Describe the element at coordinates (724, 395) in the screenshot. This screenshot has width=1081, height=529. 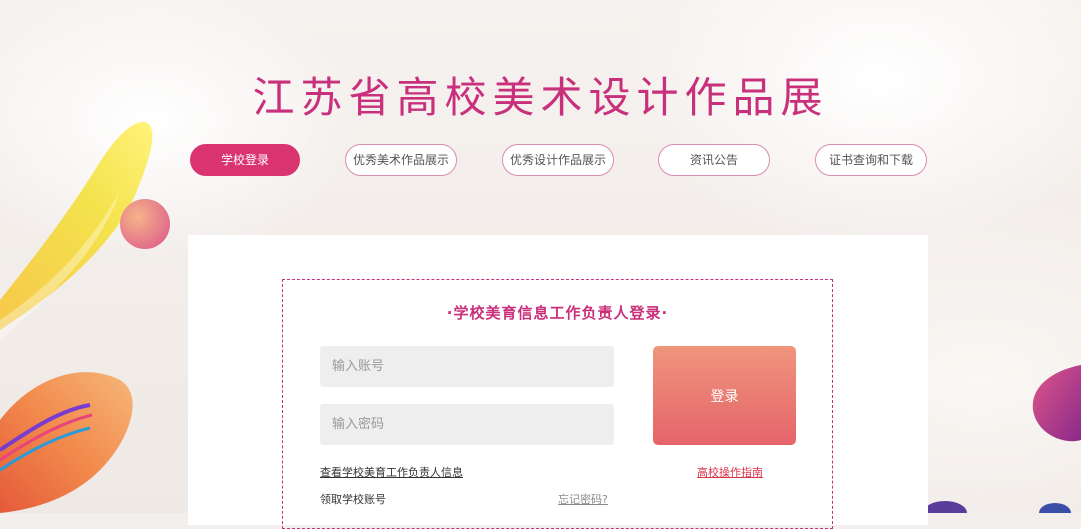
I see `login-button: 登录` at that location.